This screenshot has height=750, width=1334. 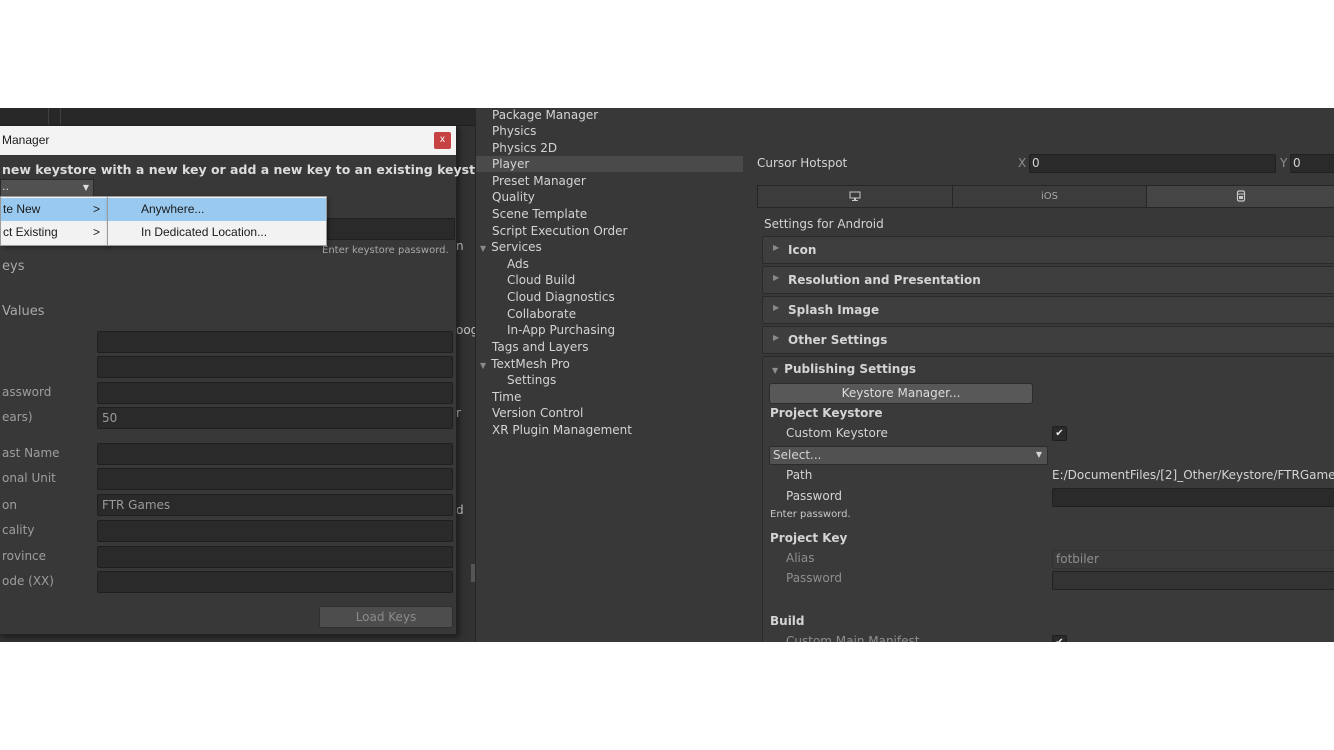 I want to click on custom-keystore-checkbox: ✔, so click(x=1059, y=433).